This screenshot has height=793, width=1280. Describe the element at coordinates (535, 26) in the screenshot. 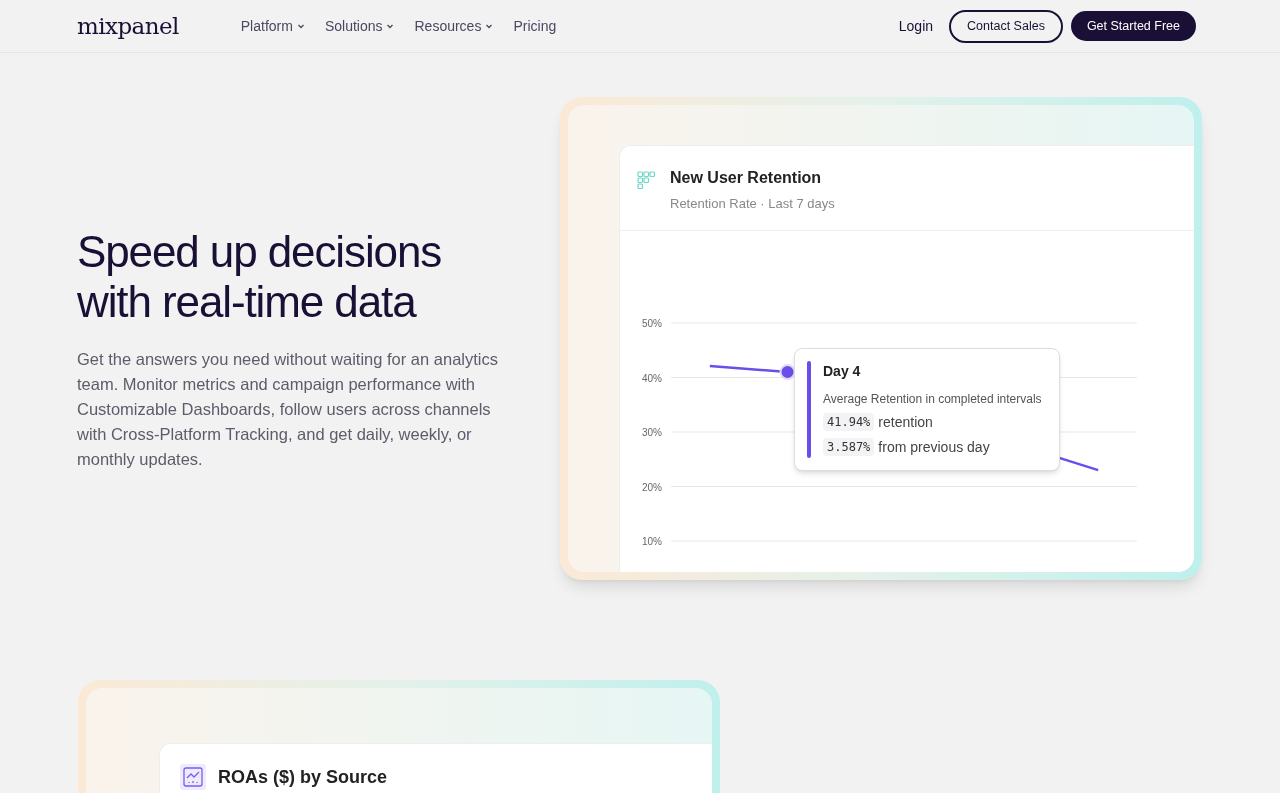

I see `nav-link: Pricing` at that location.